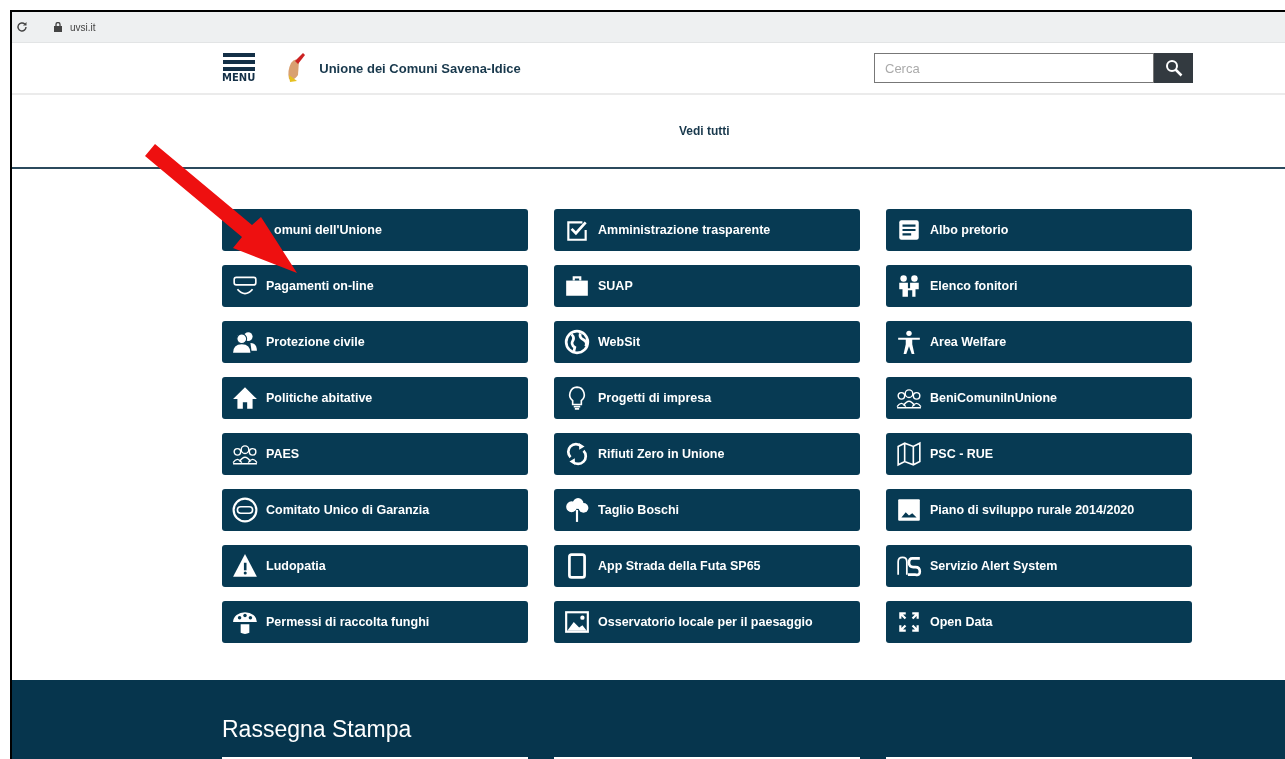 Image resolution: width=1285 pixels, height=759 pixels. Describe the element at coordinates (296, 68) in the screenshot. I see `logo-icon` at that location.